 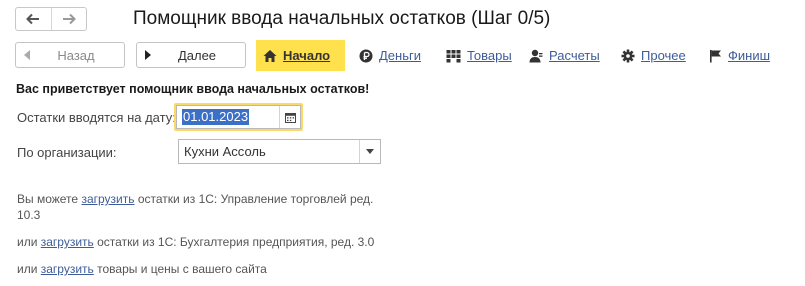 What do you see at coordinates (307, 55) in the screenshot?
I see `step-start-label: Начало` at bounding box center [307, 55].